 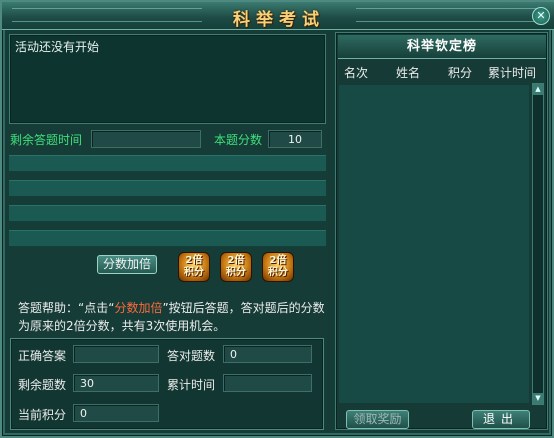 I want to click on correct-answer-field, so click(x=116, y=354).